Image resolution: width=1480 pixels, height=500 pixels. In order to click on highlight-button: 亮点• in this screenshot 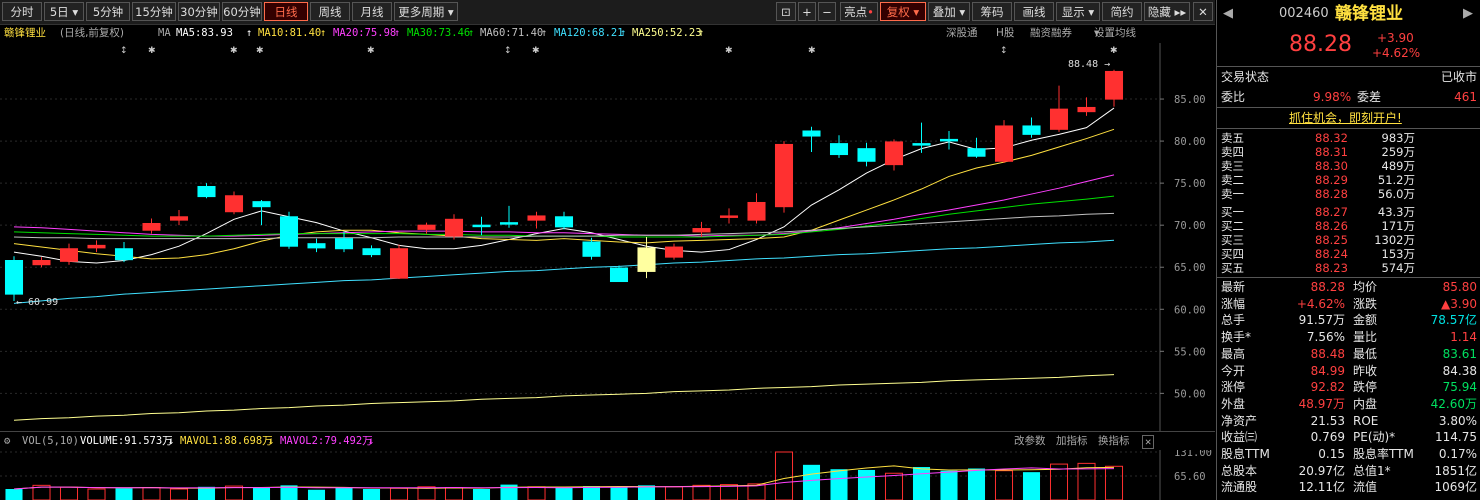, I will do `click(859, 11)`.